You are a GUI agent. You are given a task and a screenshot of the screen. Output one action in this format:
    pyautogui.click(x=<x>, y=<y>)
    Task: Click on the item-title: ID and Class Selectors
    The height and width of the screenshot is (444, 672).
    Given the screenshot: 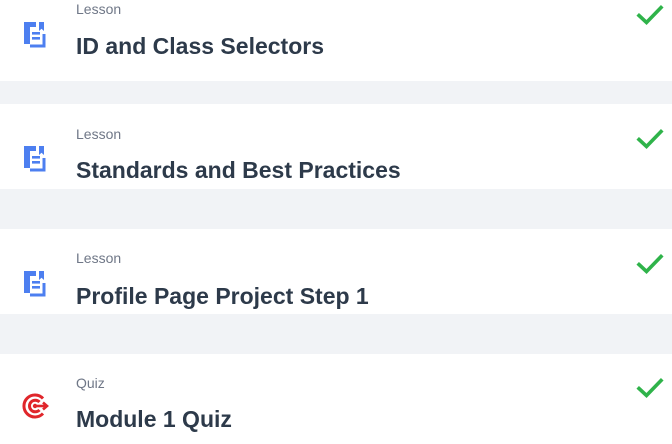 What is the action you would take?
    pyautogui.click(x=200, y=46)
    